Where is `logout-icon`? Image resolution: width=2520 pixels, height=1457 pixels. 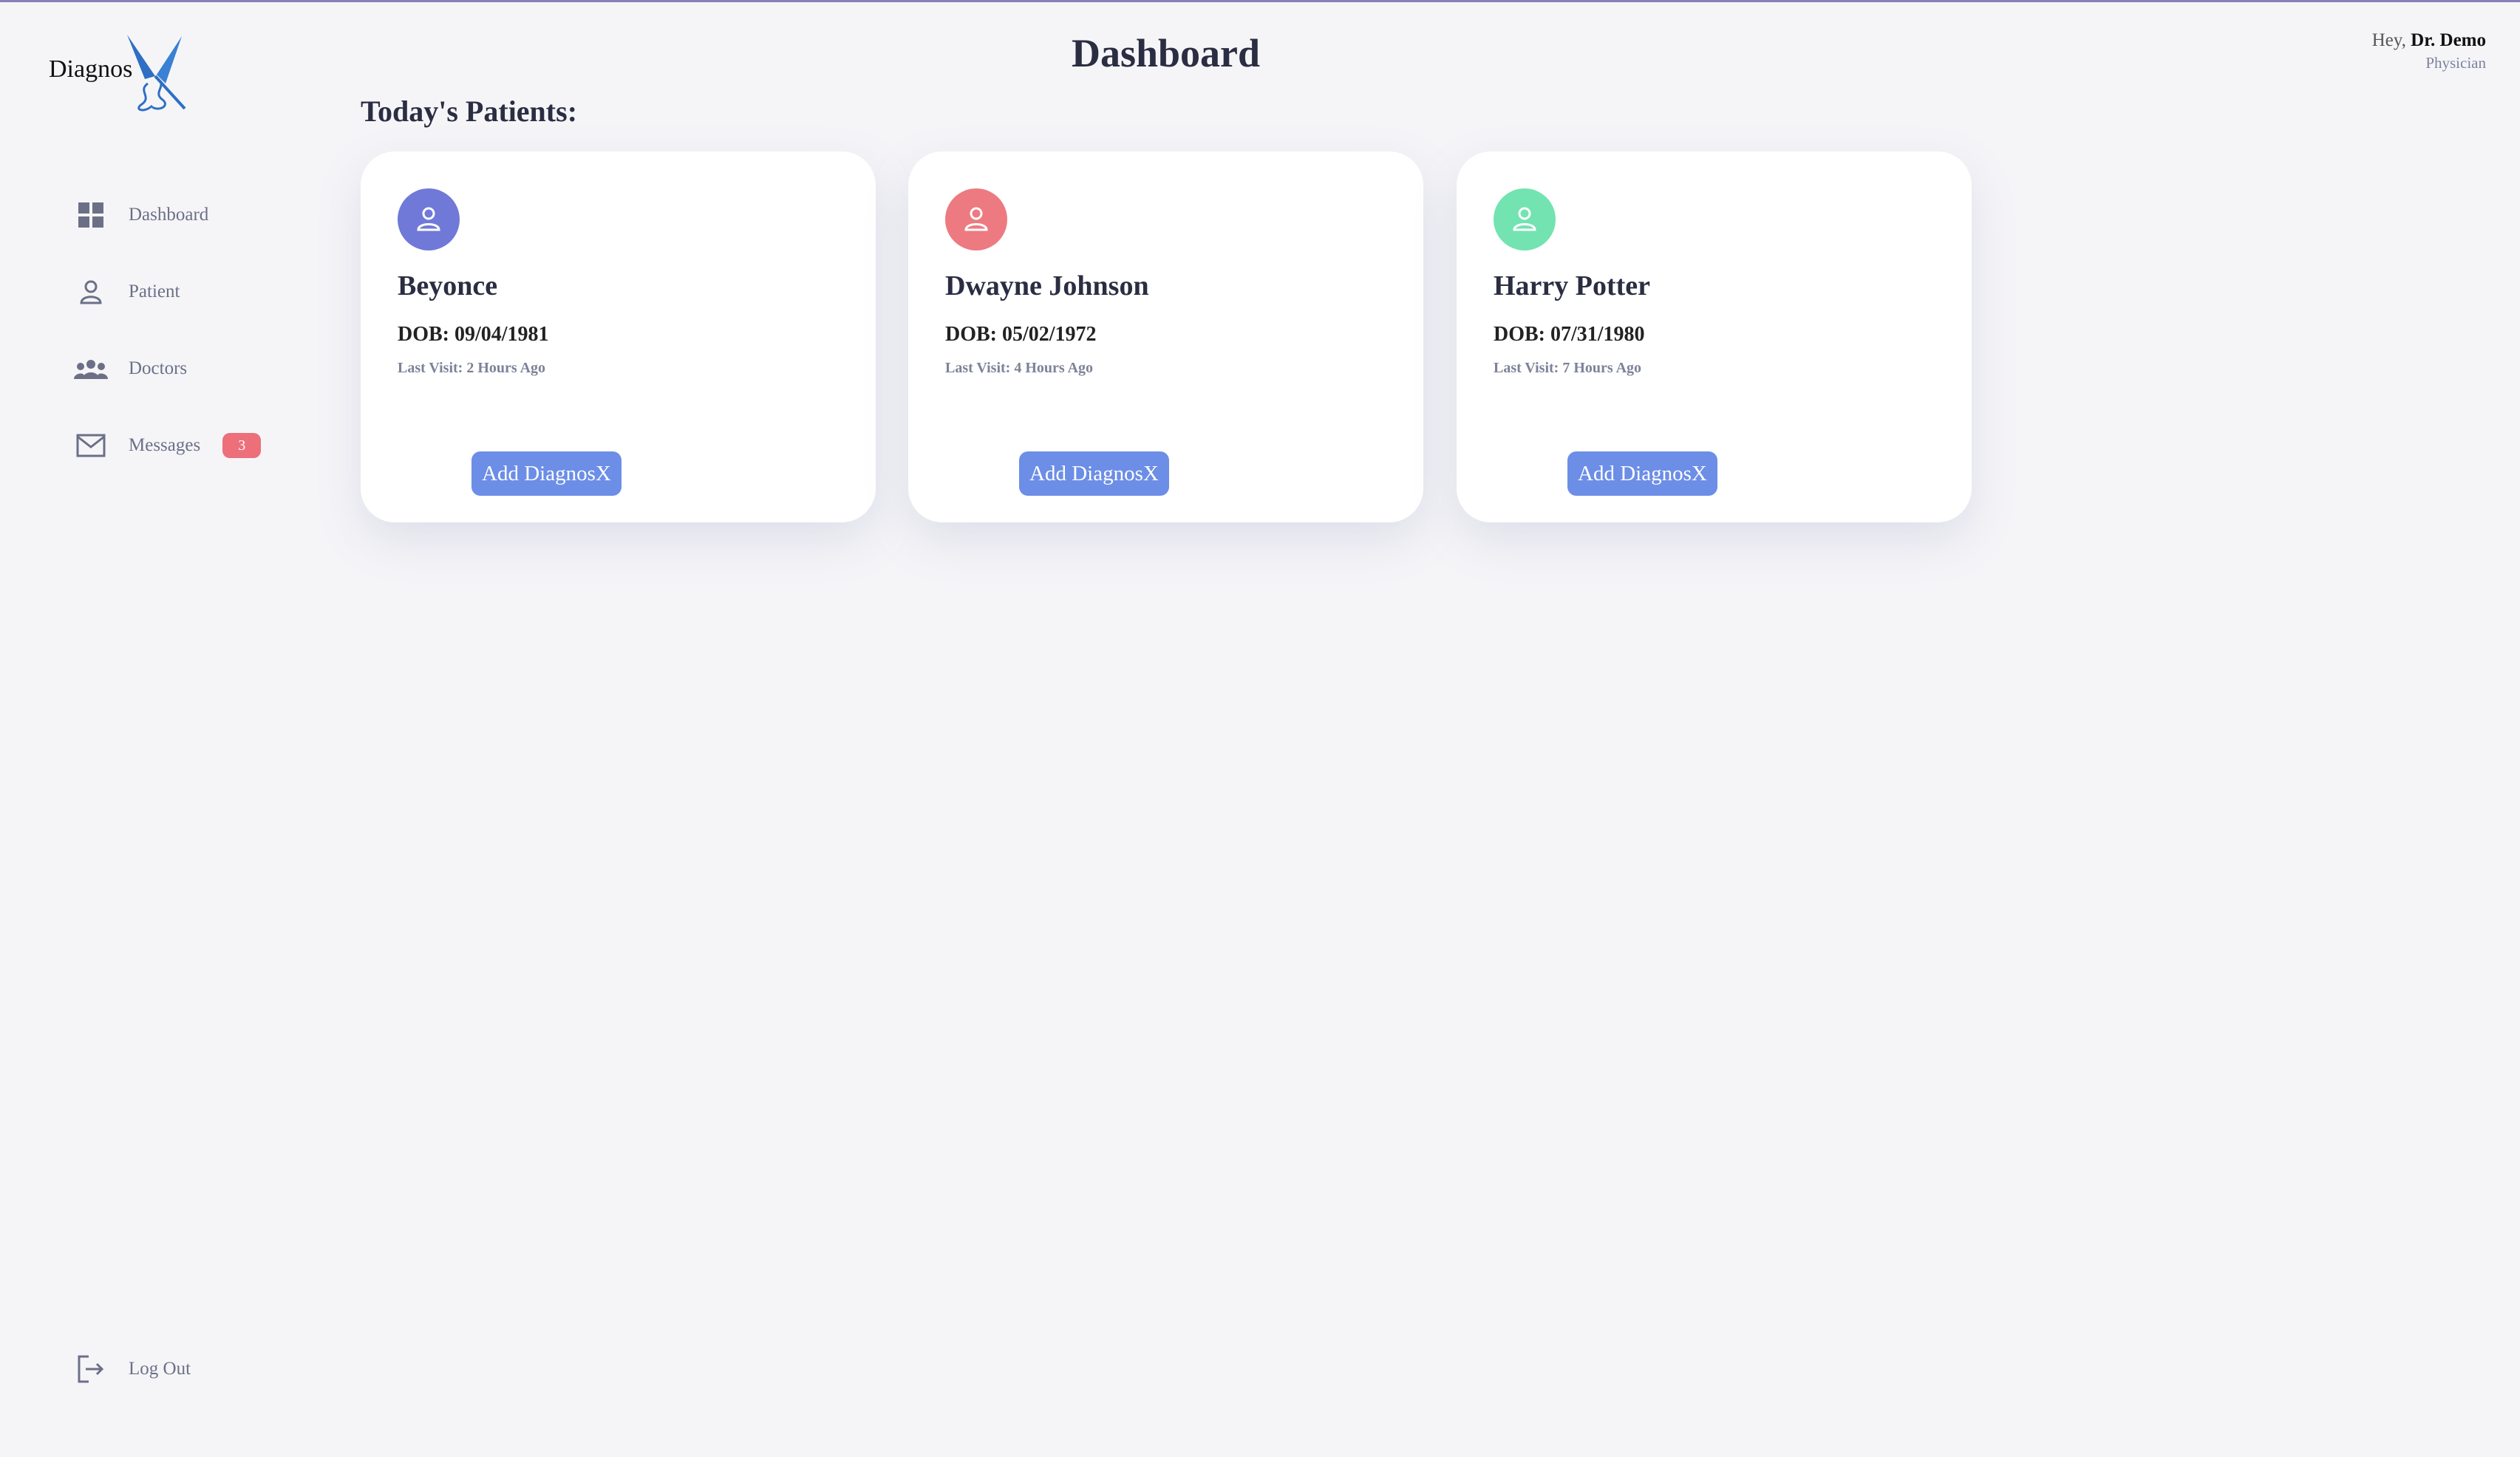 logout-icon is located at coordinates (91, 1369).